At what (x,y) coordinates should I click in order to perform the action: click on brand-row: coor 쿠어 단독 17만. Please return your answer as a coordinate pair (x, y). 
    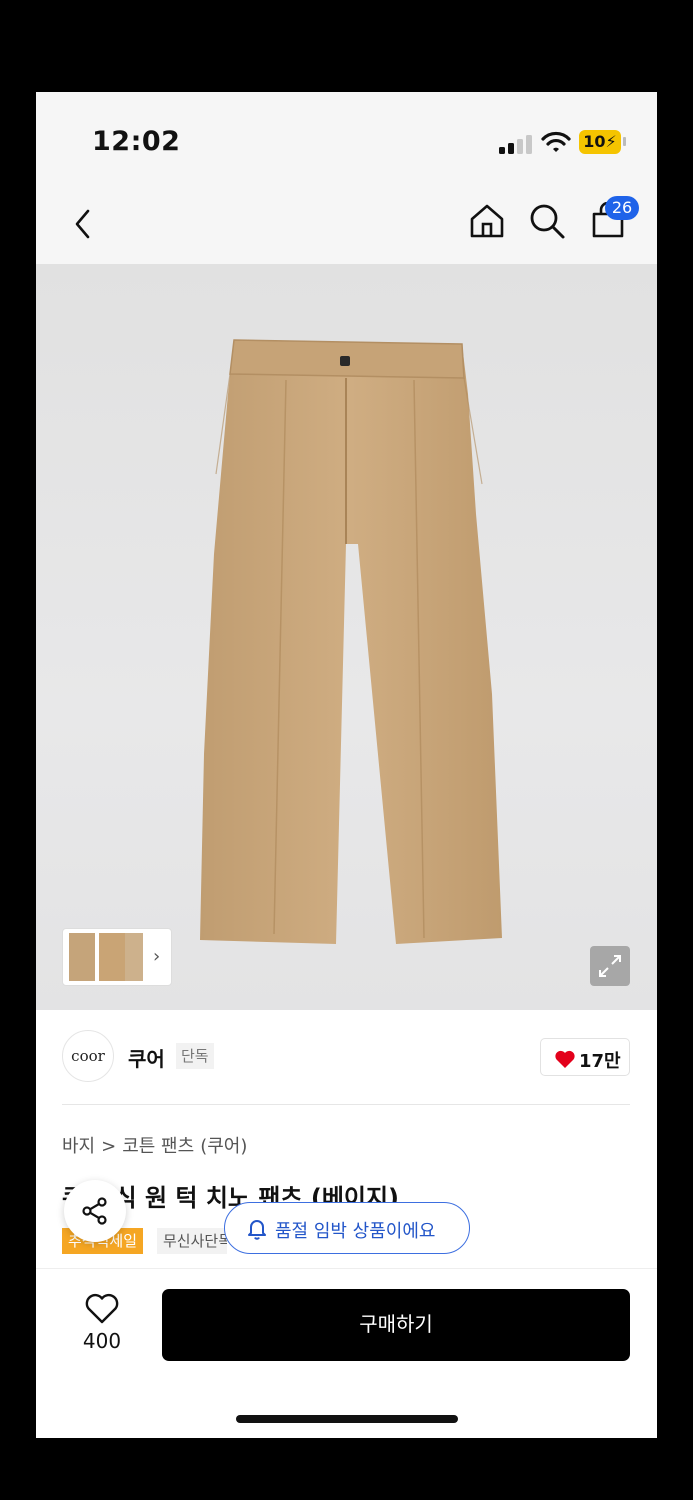
    Looking at the image, I should click on (346, 1057).